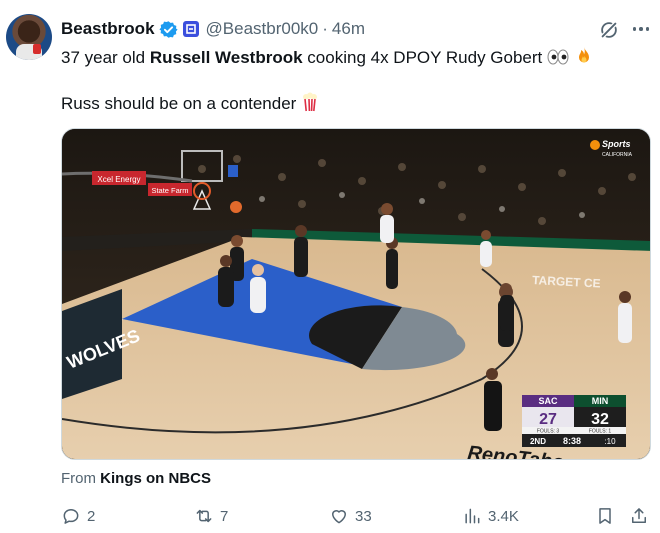 The height and width of the screenshot is (533, 660). I want to click on bookmark-icon, so click(605, 516).